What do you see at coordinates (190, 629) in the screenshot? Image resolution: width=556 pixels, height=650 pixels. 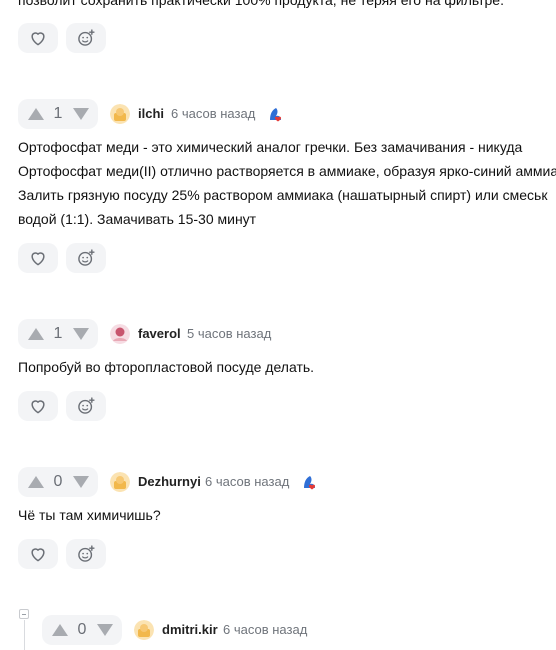 I see `comment-author: dmitri.kir` at bounding box center [190, 629].